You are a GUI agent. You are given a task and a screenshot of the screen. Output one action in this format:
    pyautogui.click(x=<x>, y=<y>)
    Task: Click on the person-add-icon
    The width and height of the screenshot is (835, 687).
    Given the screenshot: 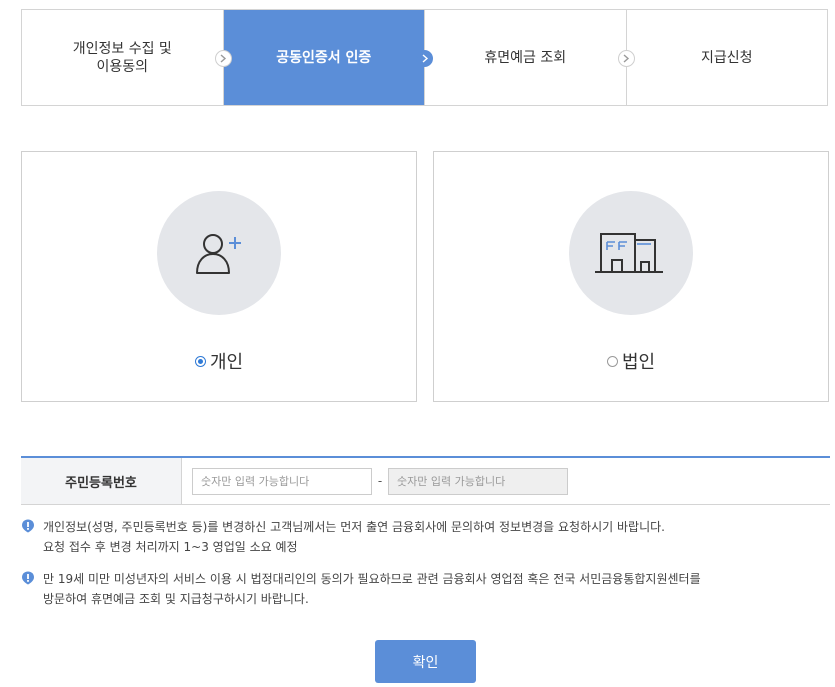 What is the action you would take?
    pyautogui.click(x=218, y=254)
    